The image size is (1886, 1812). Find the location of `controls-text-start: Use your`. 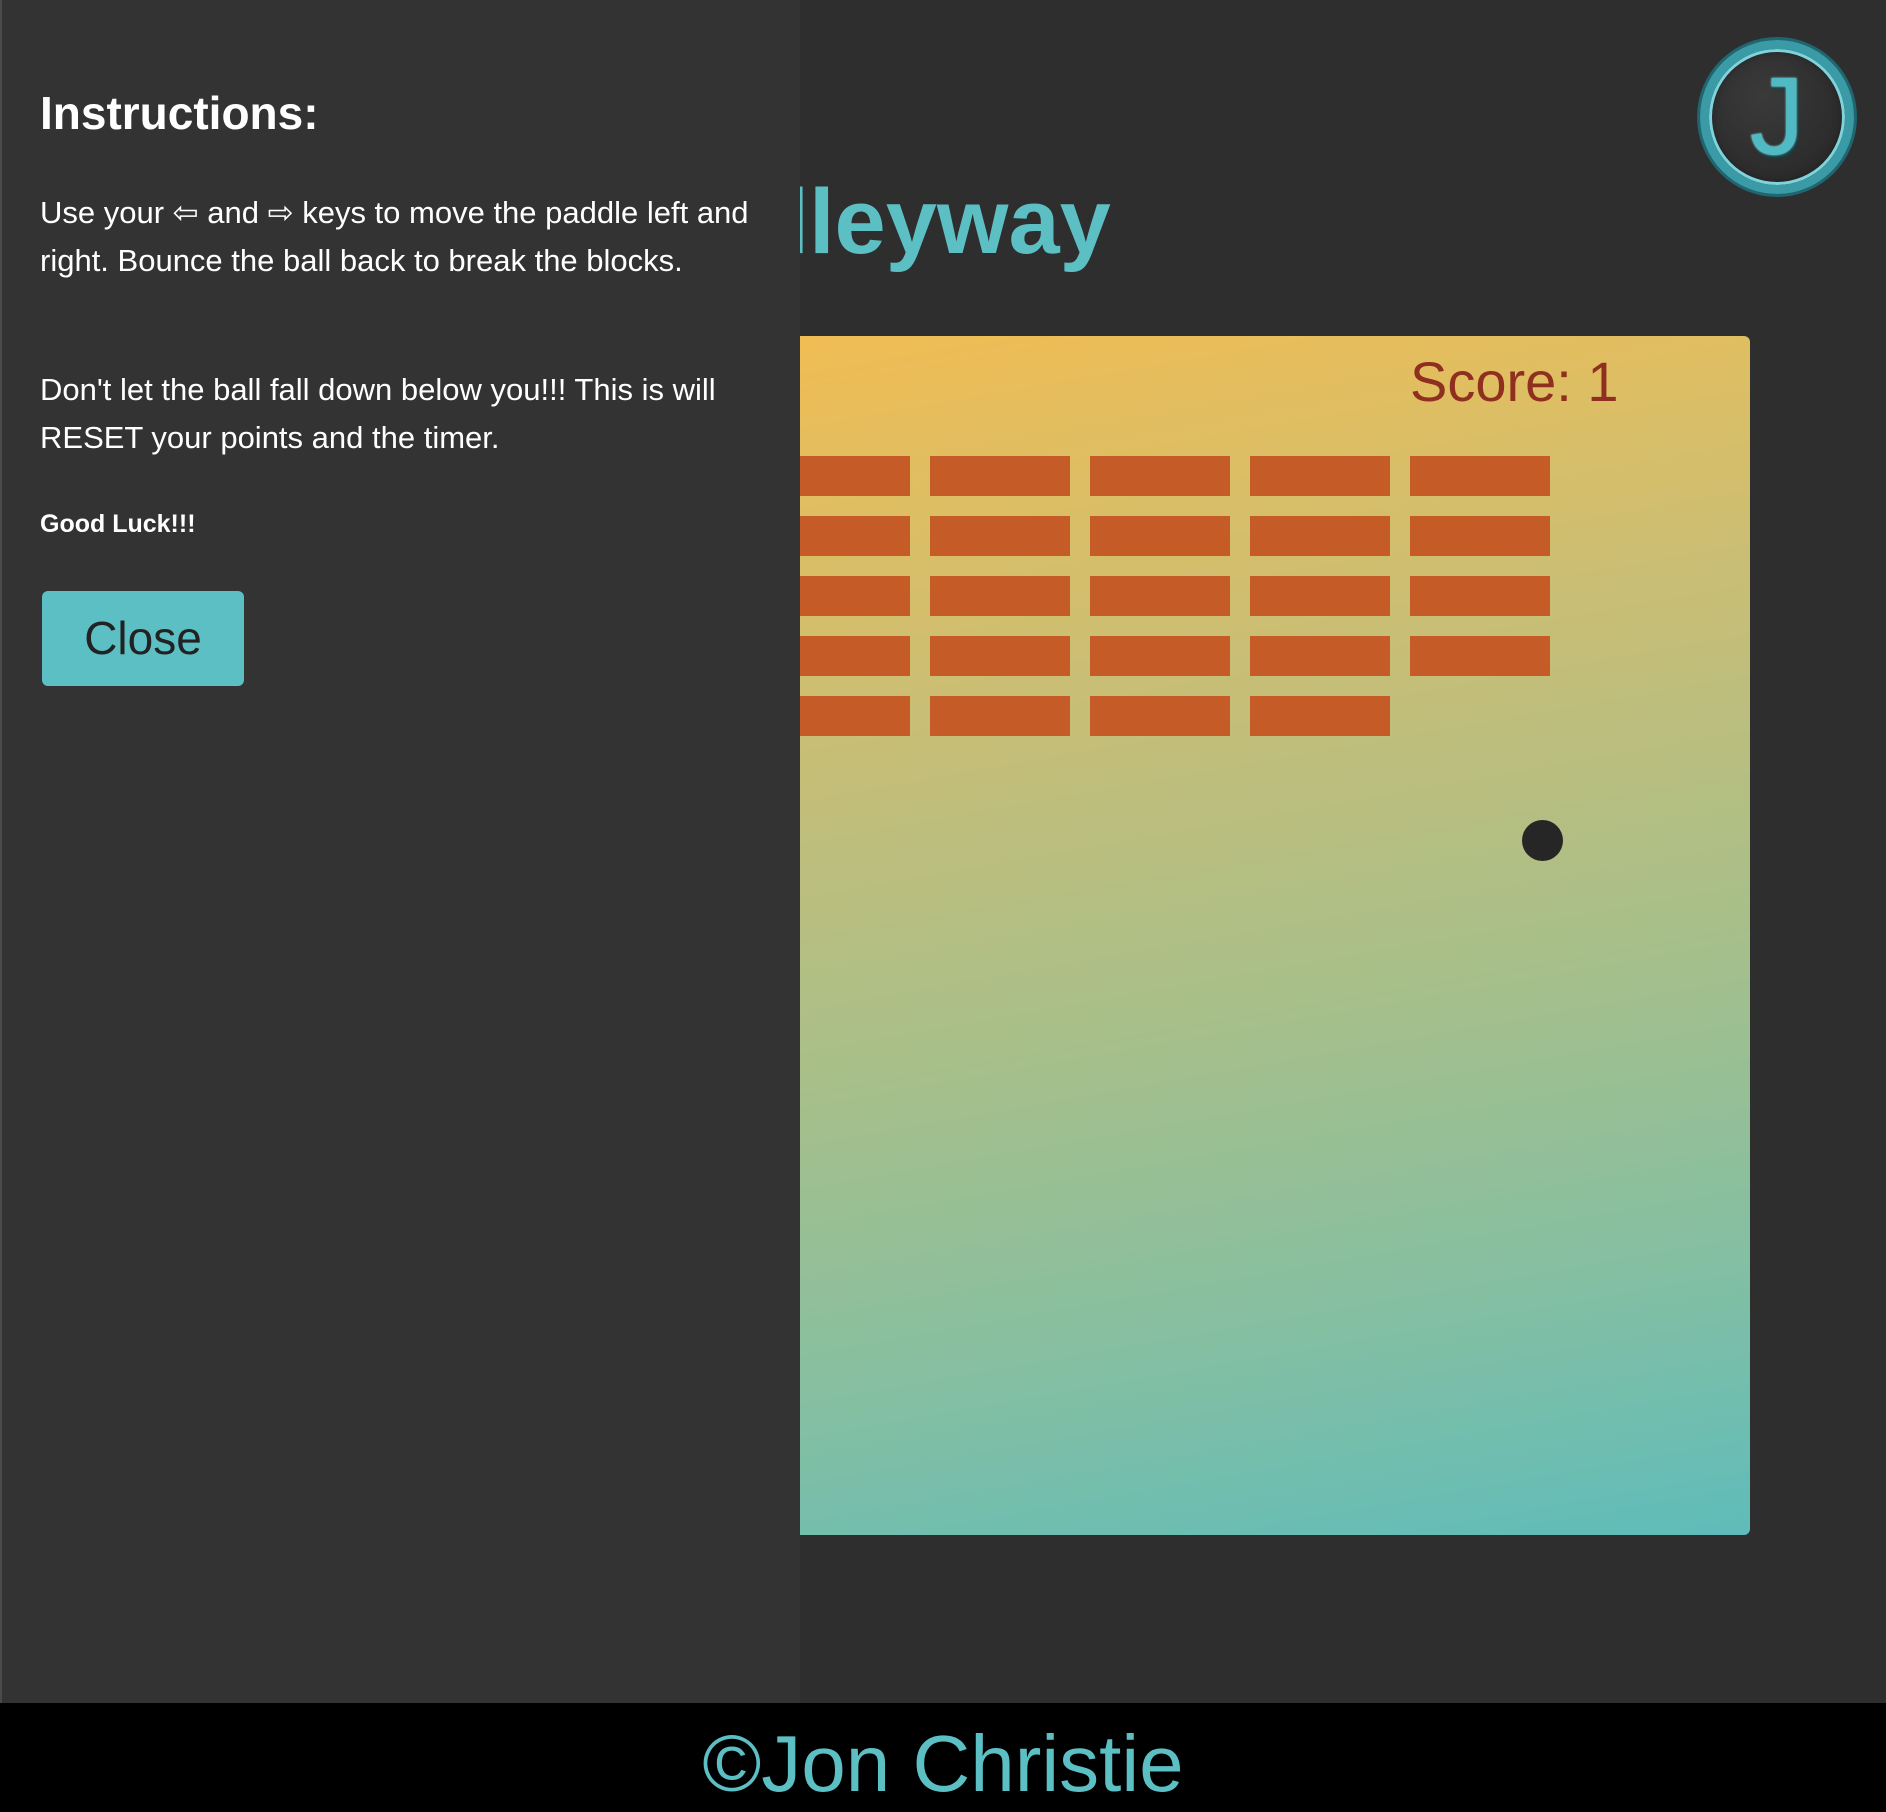

controls-text-start: Use your is located at coordinates (106, 212).